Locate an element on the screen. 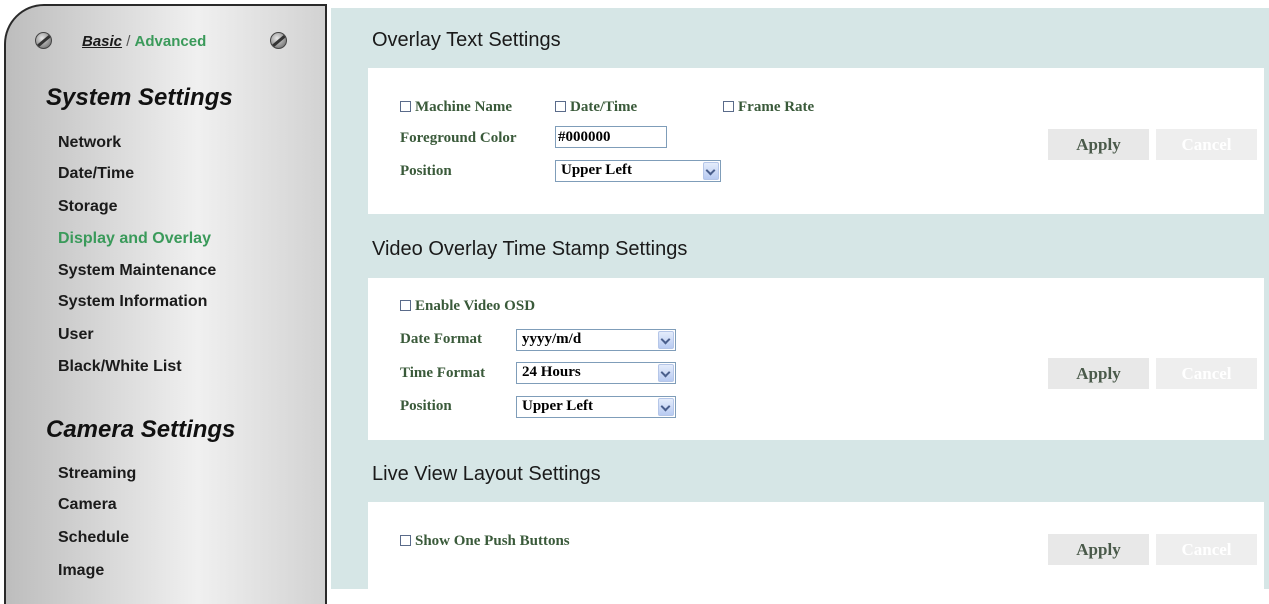  video-overlay-heading: Video Overlay Time Stamp Settings is located at coordinates (530, 249).